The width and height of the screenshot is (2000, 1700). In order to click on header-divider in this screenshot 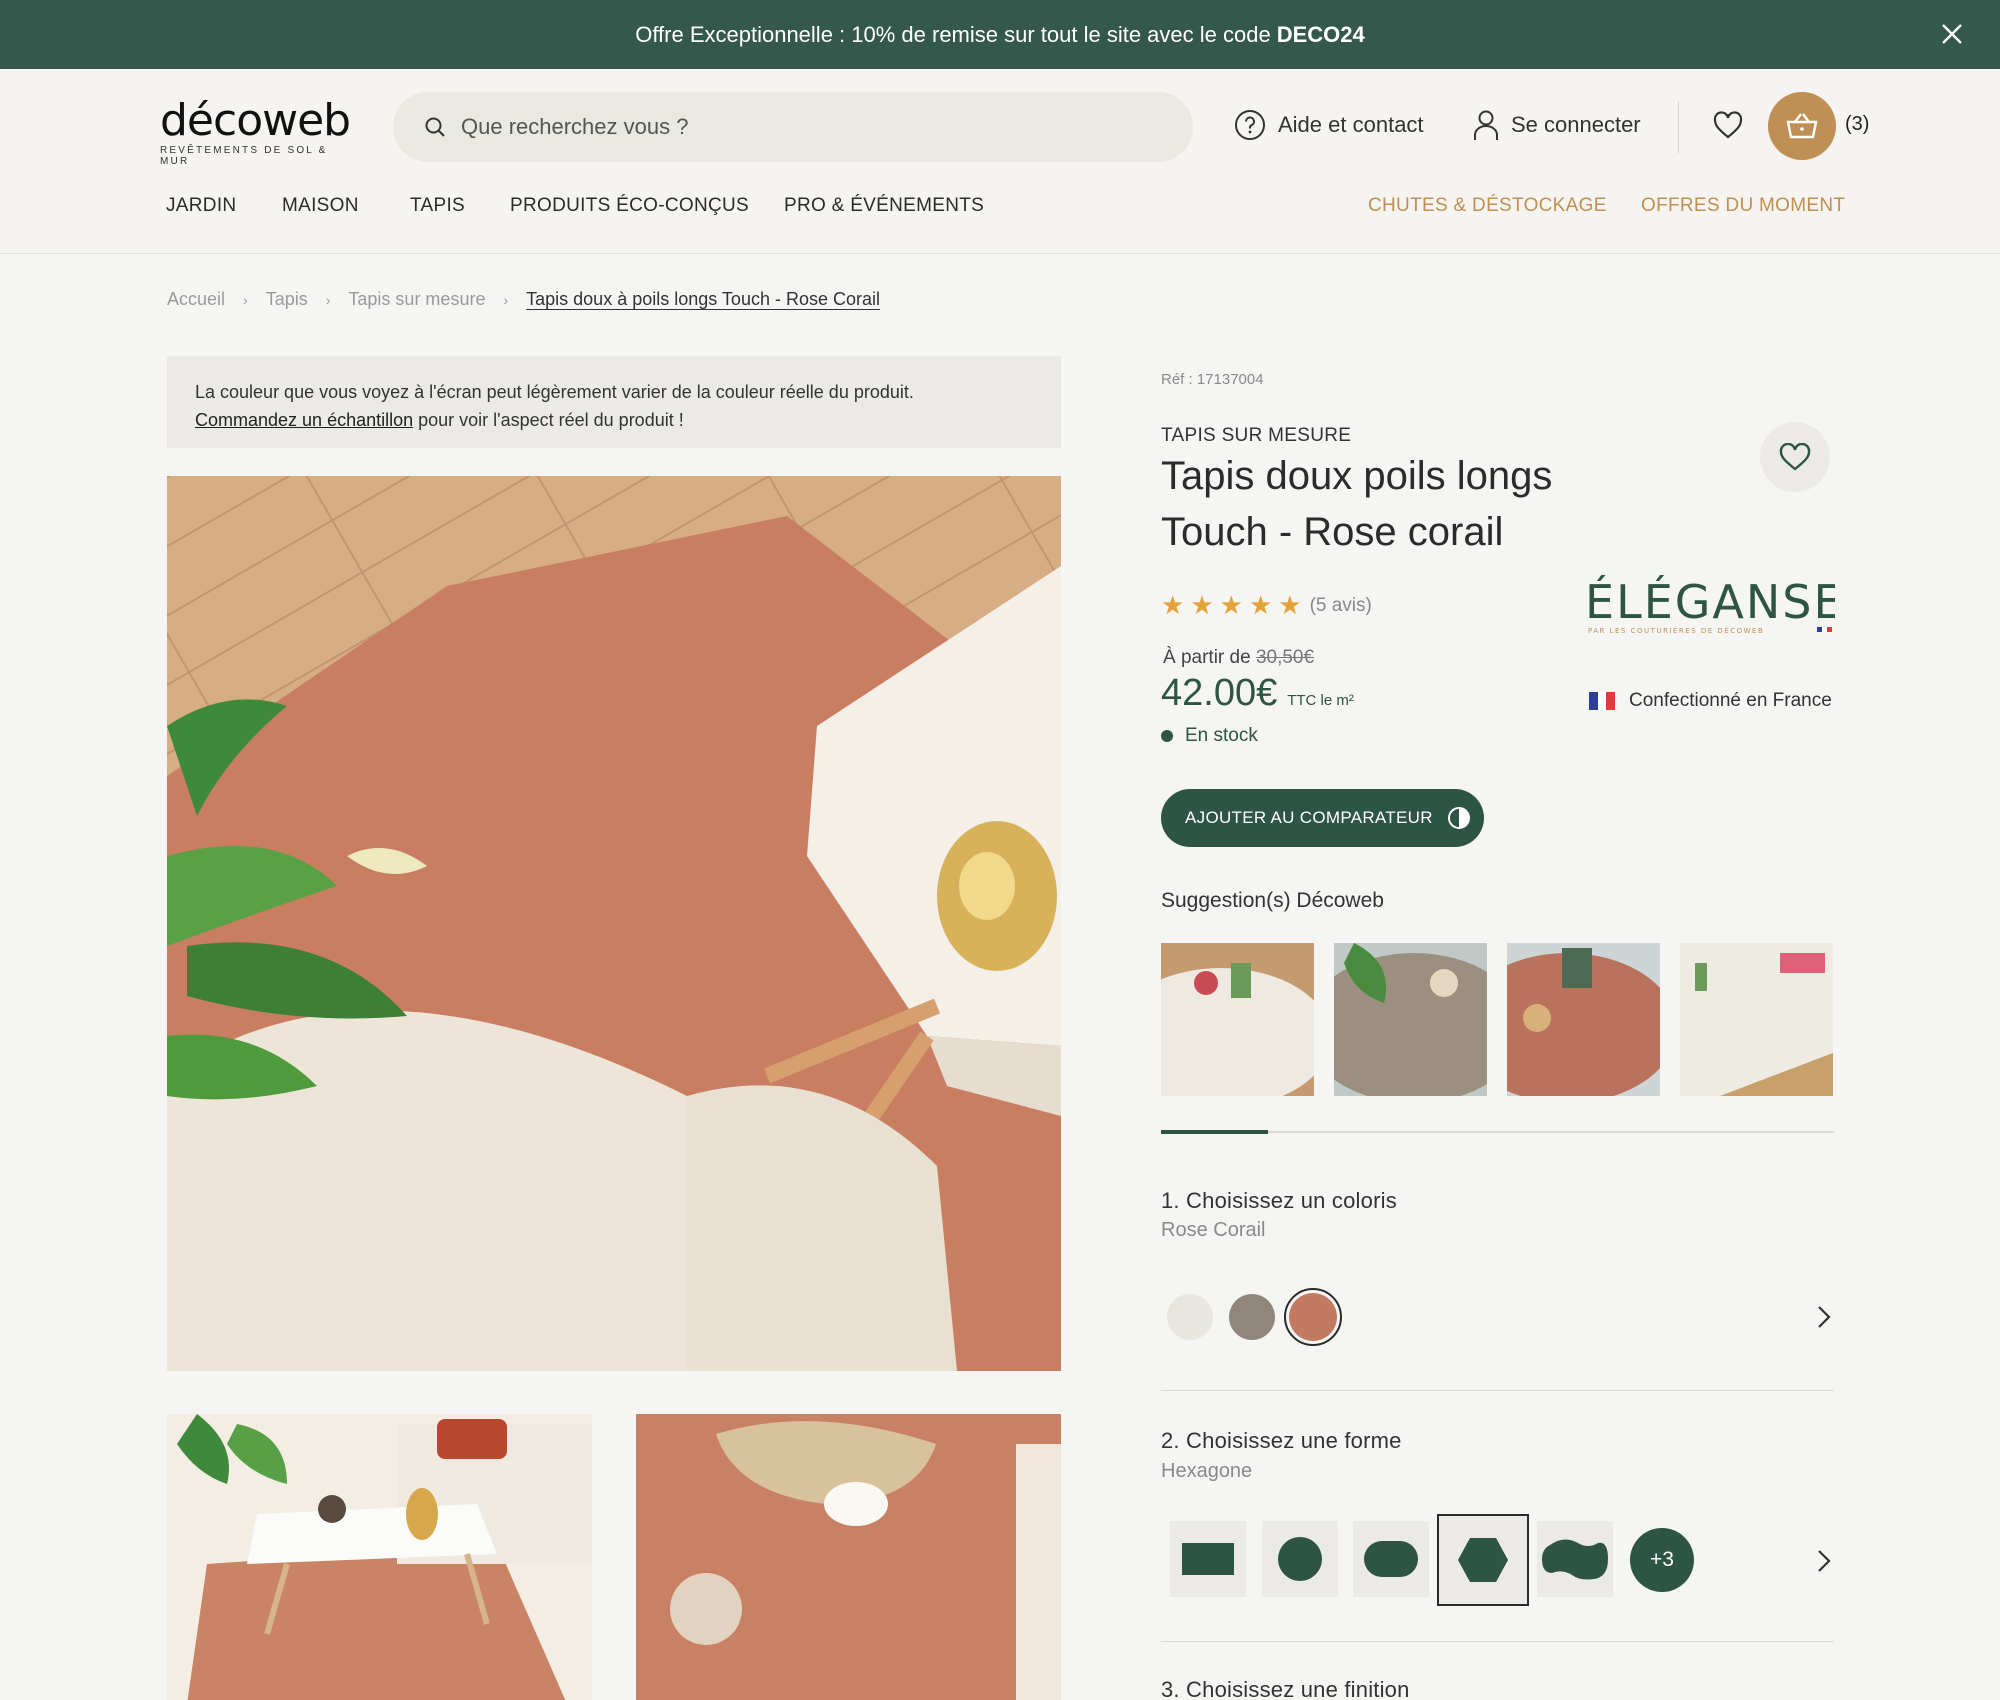, I will do `click(1678, 127)`.